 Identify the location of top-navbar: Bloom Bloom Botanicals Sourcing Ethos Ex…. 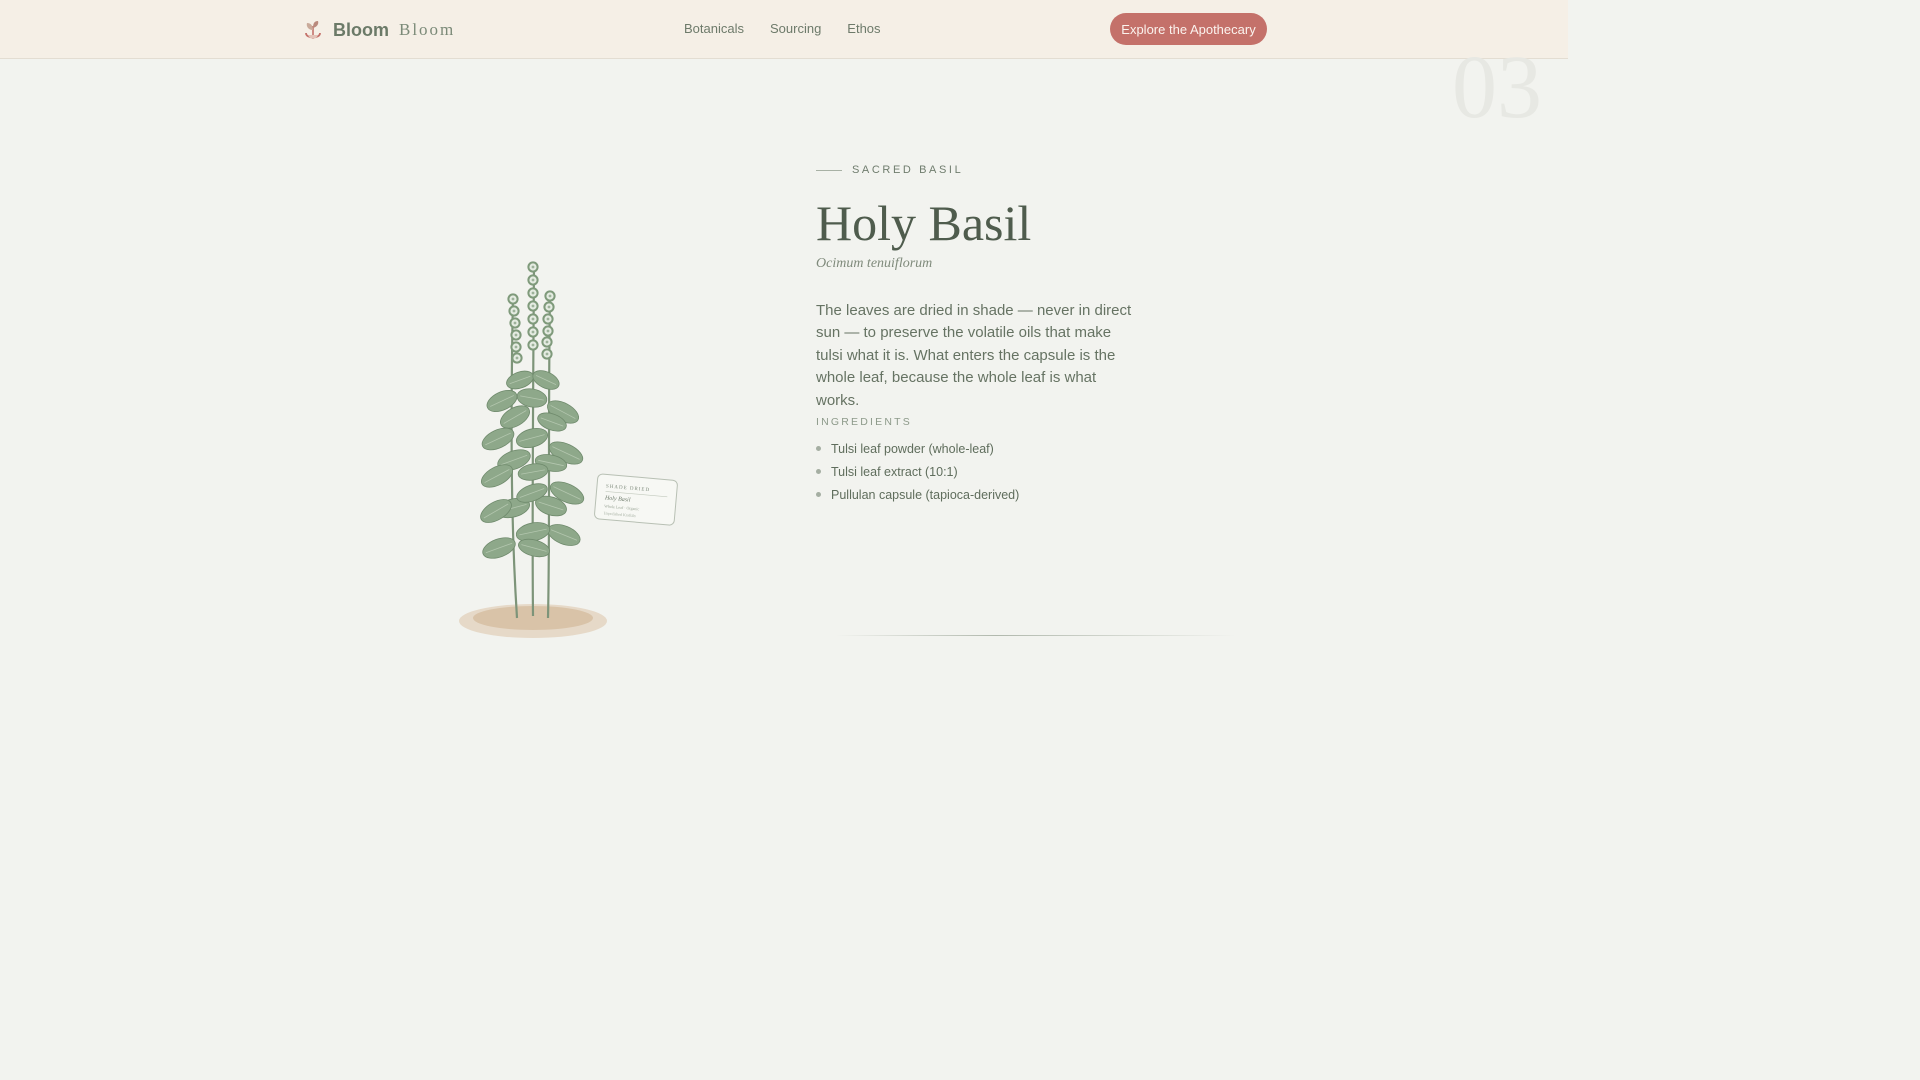
(784, 29).